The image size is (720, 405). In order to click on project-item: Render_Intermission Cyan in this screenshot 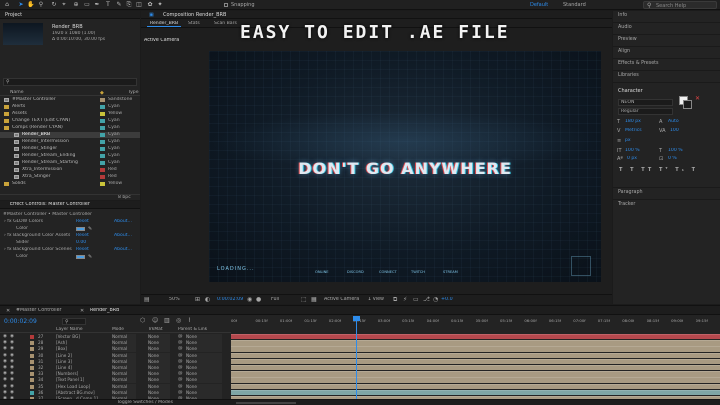, I will do `click(70, 142)`.